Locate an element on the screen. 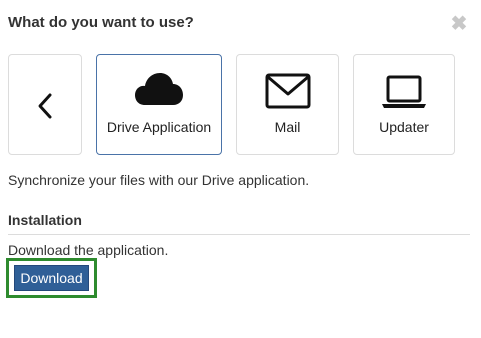 This screenshot has height=338, width=481. download-button: Download is located at coordinates (51, 278).